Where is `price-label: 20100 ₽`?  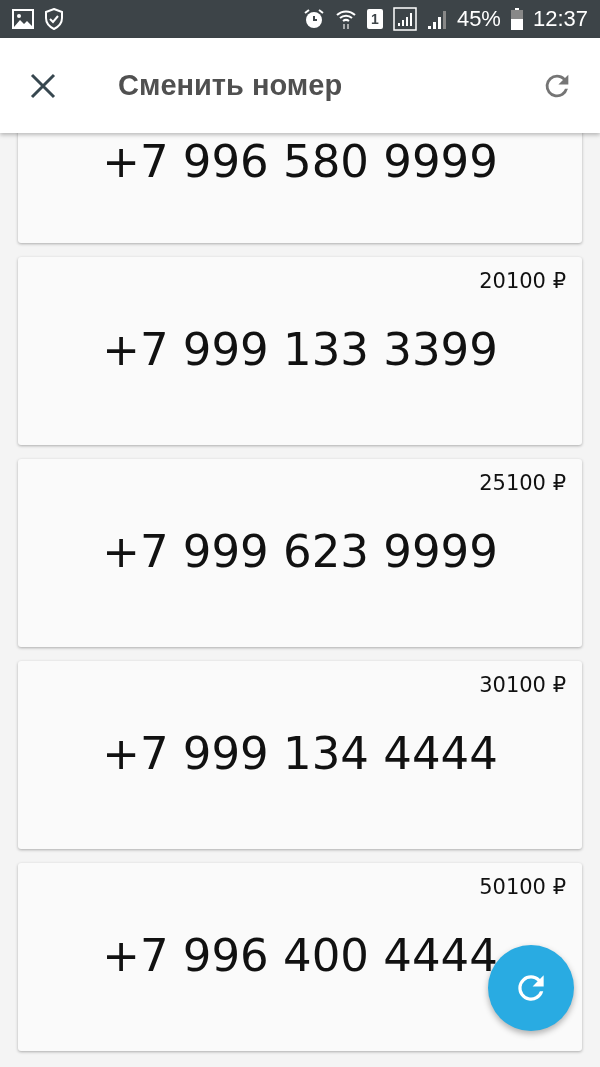 price-label: 20100 ₽ is located at coordinates (522, 282).